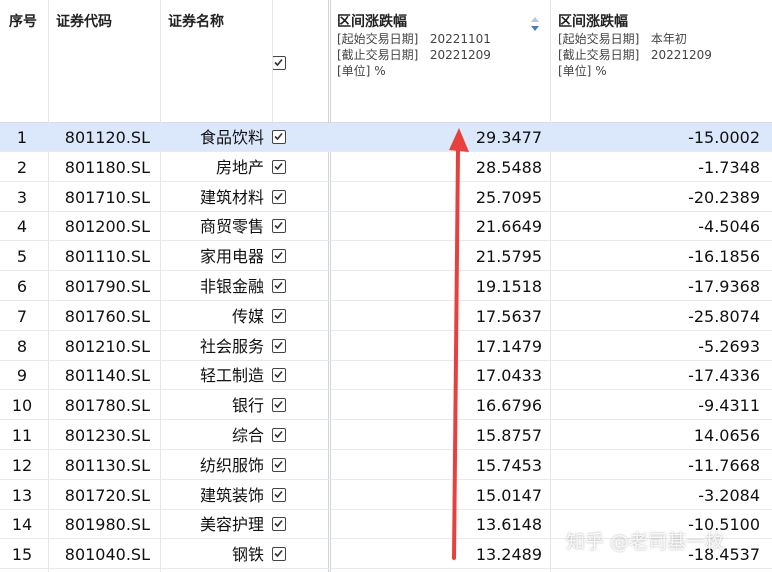 This screenshot has height=572, width=772. I want to click on table-row: 1 801120.SL 食品饮料 29.3477 -15.0002, so click(386, 137).